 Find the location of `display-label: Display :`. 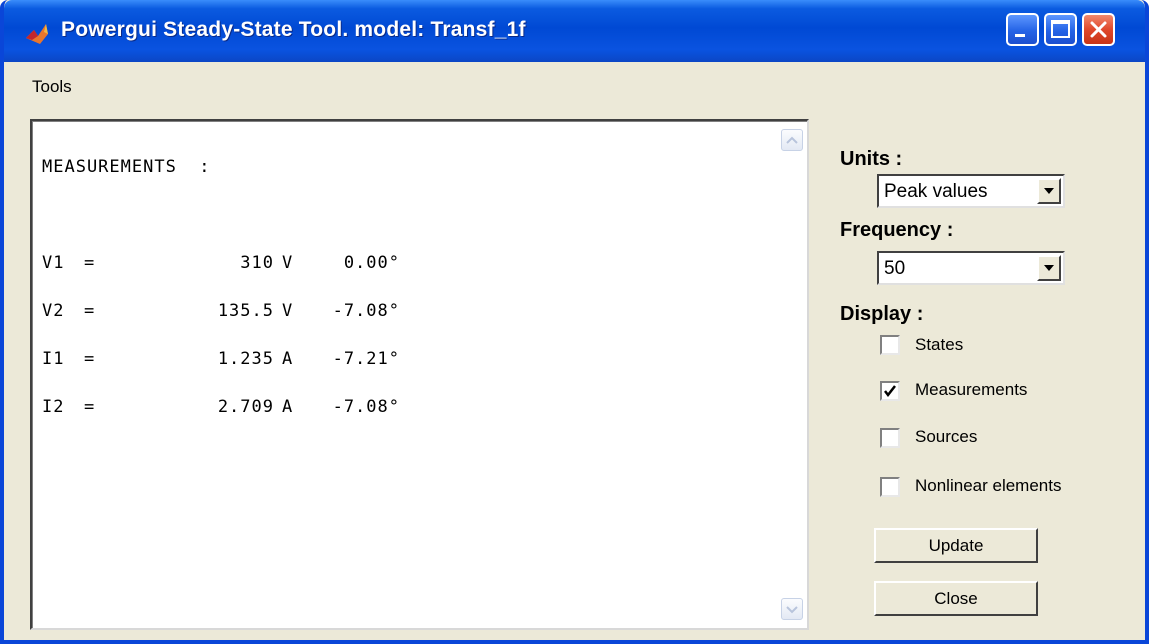

display-label: Display : is located at coordinates (882, 314).